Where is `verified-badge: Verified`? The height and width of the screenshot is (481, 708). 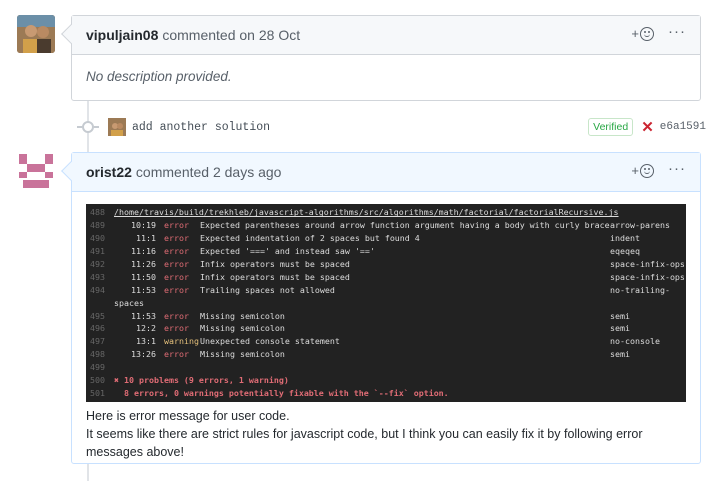 verified-badge: Verified is located at coordinates (611, 127).